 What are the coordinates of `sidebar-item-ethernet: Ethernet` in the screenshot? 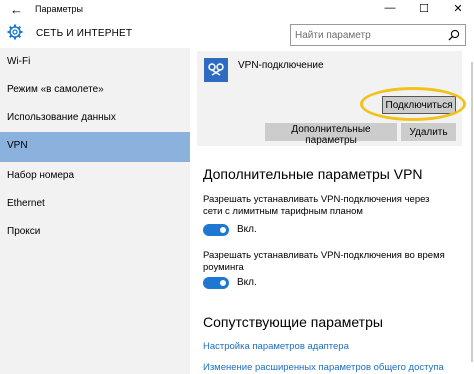 It's located at (95, 205).